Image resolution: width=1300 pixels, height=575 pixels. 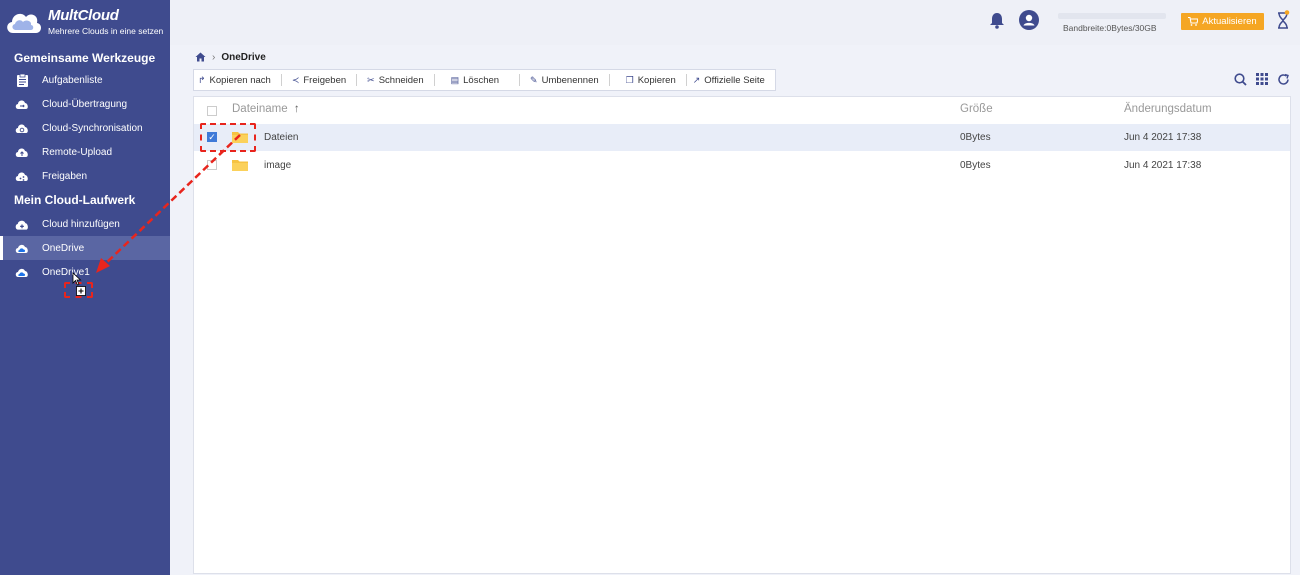 What do you see at coordinates (1168, 109) in the screenshot?
I see `column-header-date: Änderungsdatum` at bounding box center [1168, 109].